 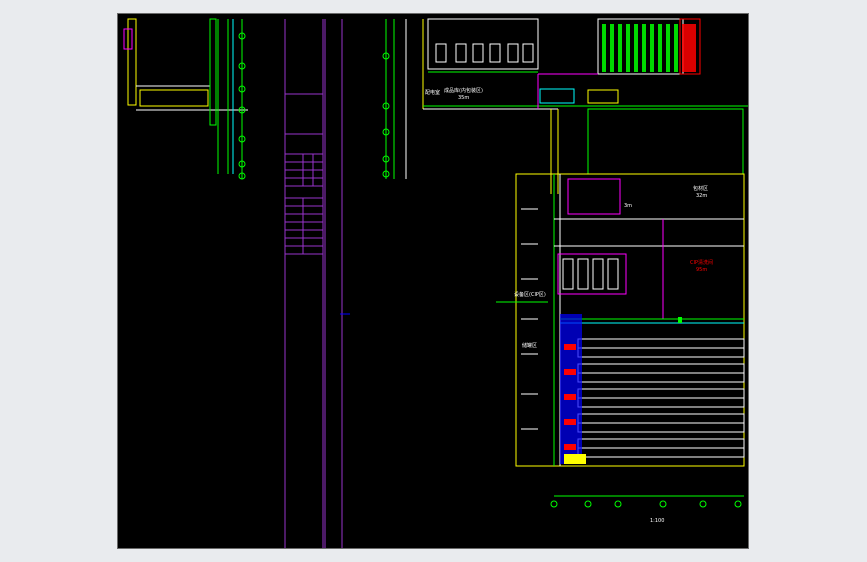 What do you see at coordinates (530, 294) in the screenshot?
I see `label-callout-left: 设备区(CIP区)` at bounding box center [530, 294].